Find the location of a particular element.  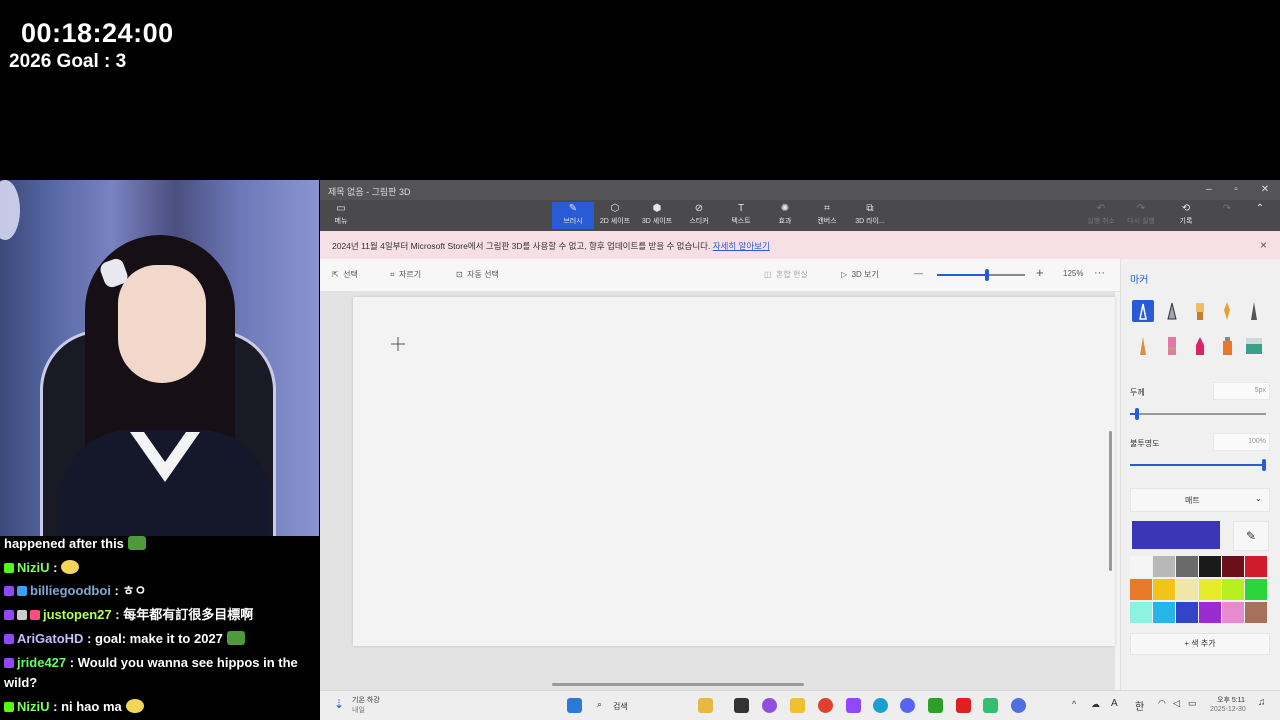

eraser-tool is located at coordinates (1172, 346).